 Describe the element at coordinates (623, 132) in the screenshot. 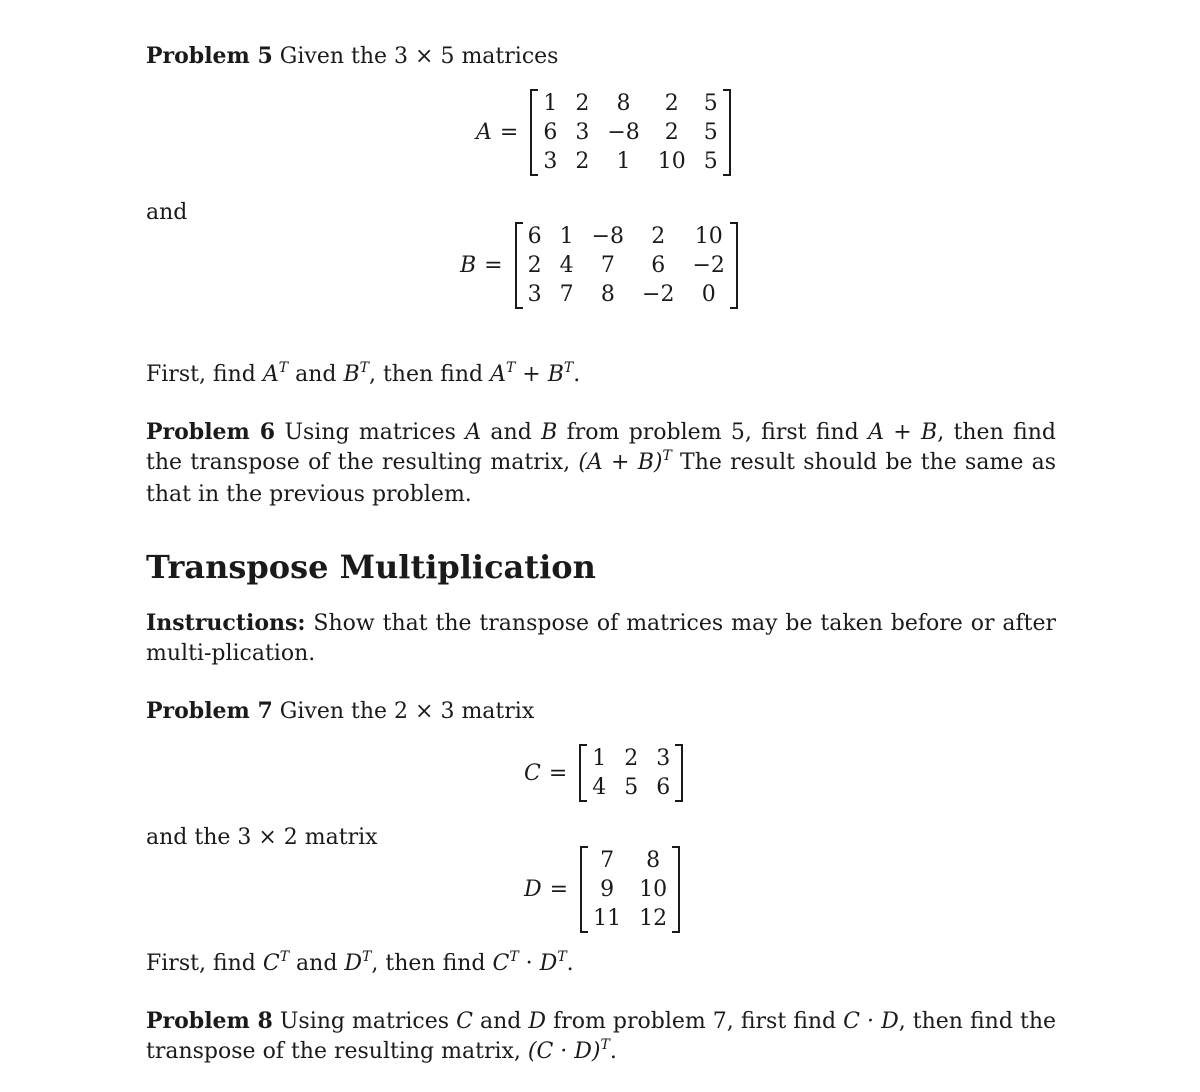

I see `matrix-a-cell: −8` at that location.